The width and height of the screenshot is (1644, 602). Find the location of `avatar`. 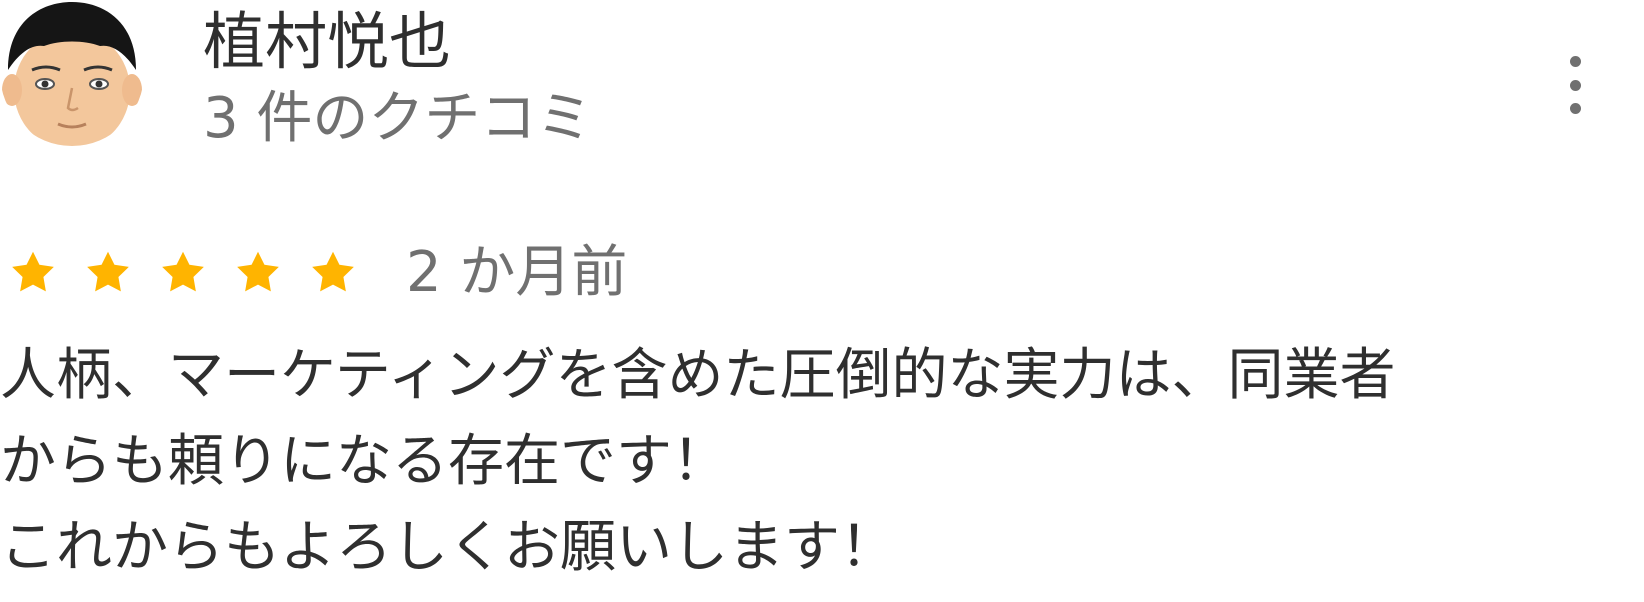

avatar is located at coordinates (72, 73).